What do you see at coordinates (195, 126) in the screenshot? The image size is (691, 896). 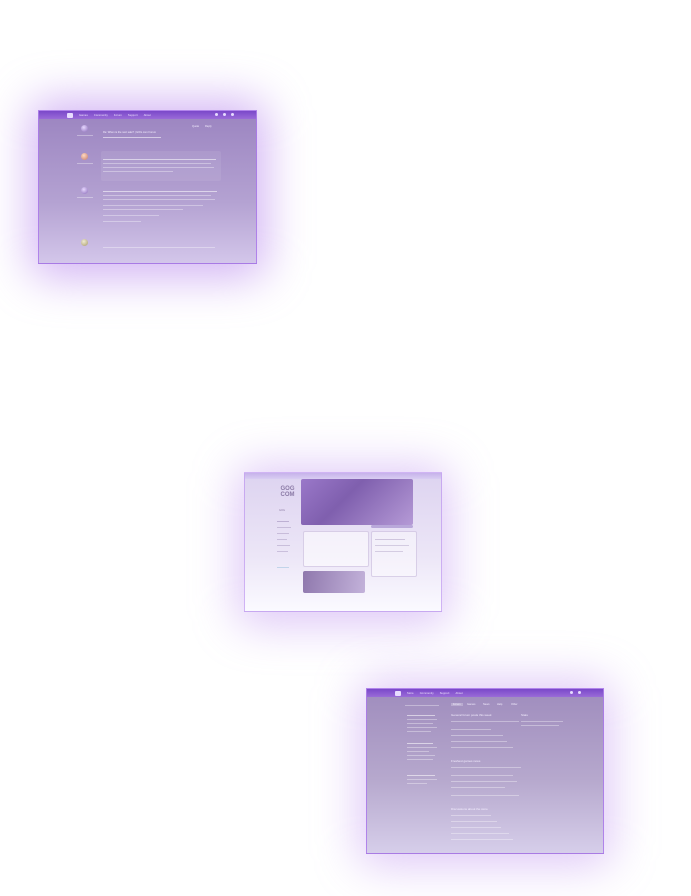 I see `quote-button: Quote` at bounding box center [195, 126].